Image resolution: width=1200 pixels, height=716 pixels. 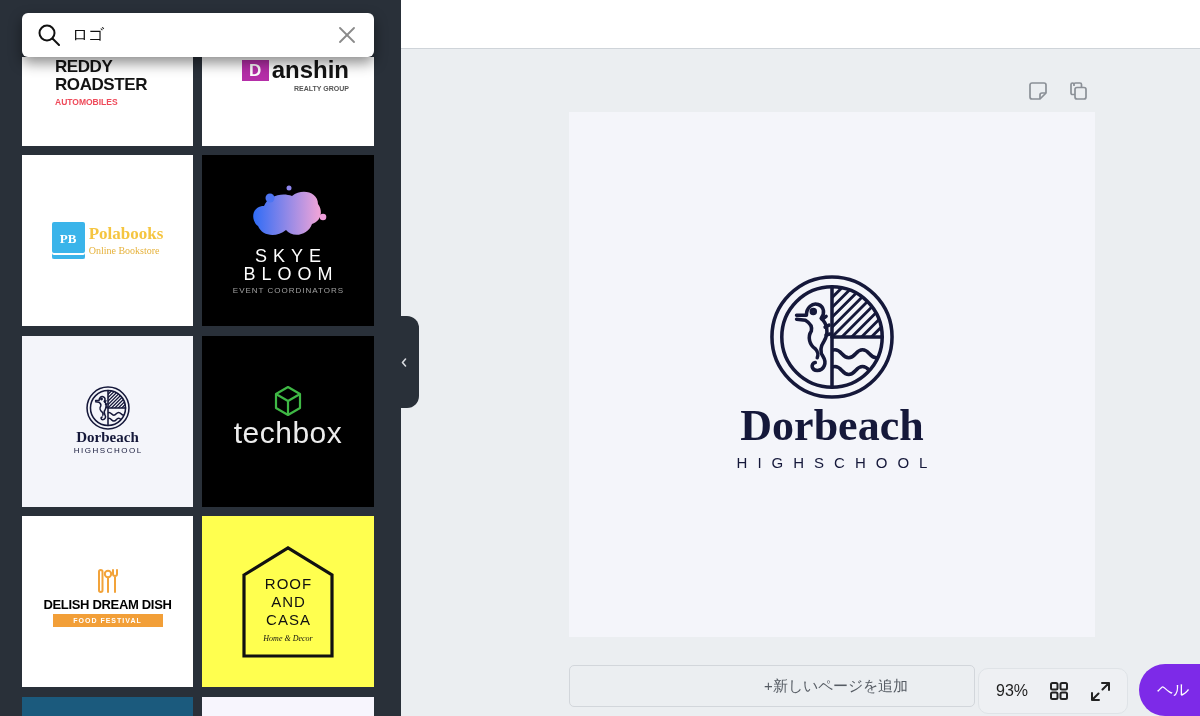 I want to click on brand-tagline: Online Bookstore, so click(x=124, y=251).